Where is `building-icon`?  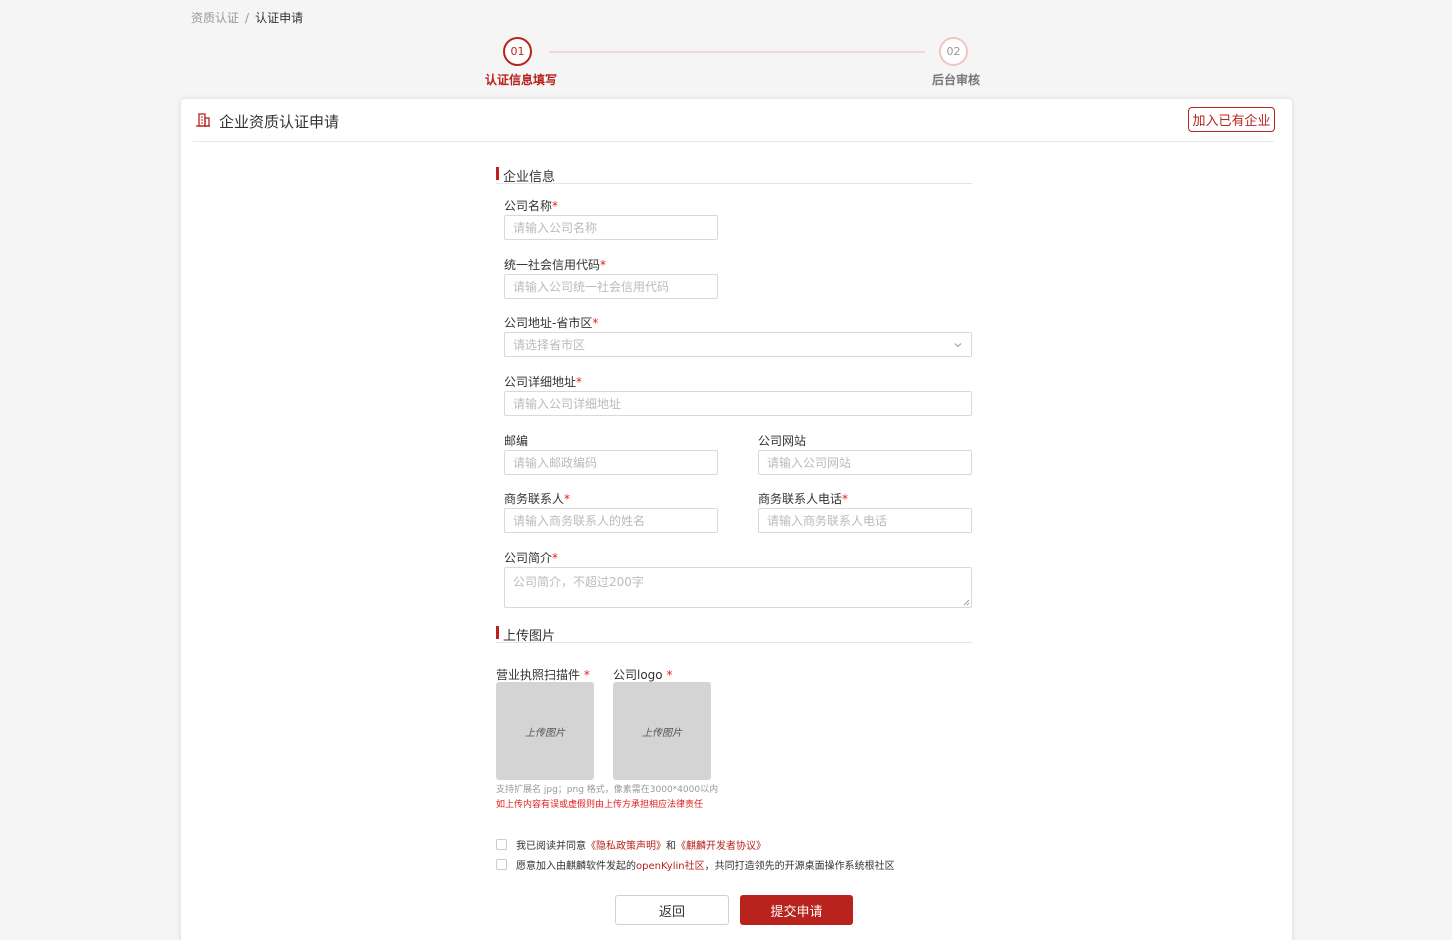 building-icon is located at coordinates (203, 120).